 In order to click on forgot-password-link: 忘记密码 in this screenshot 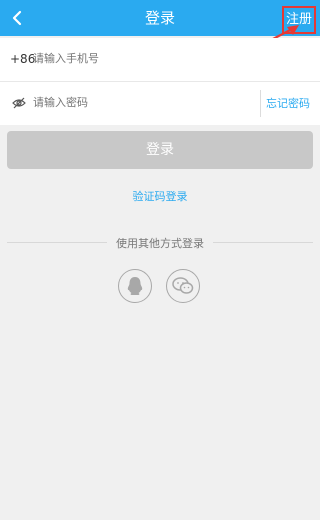, I will do `click(288, 103)`.